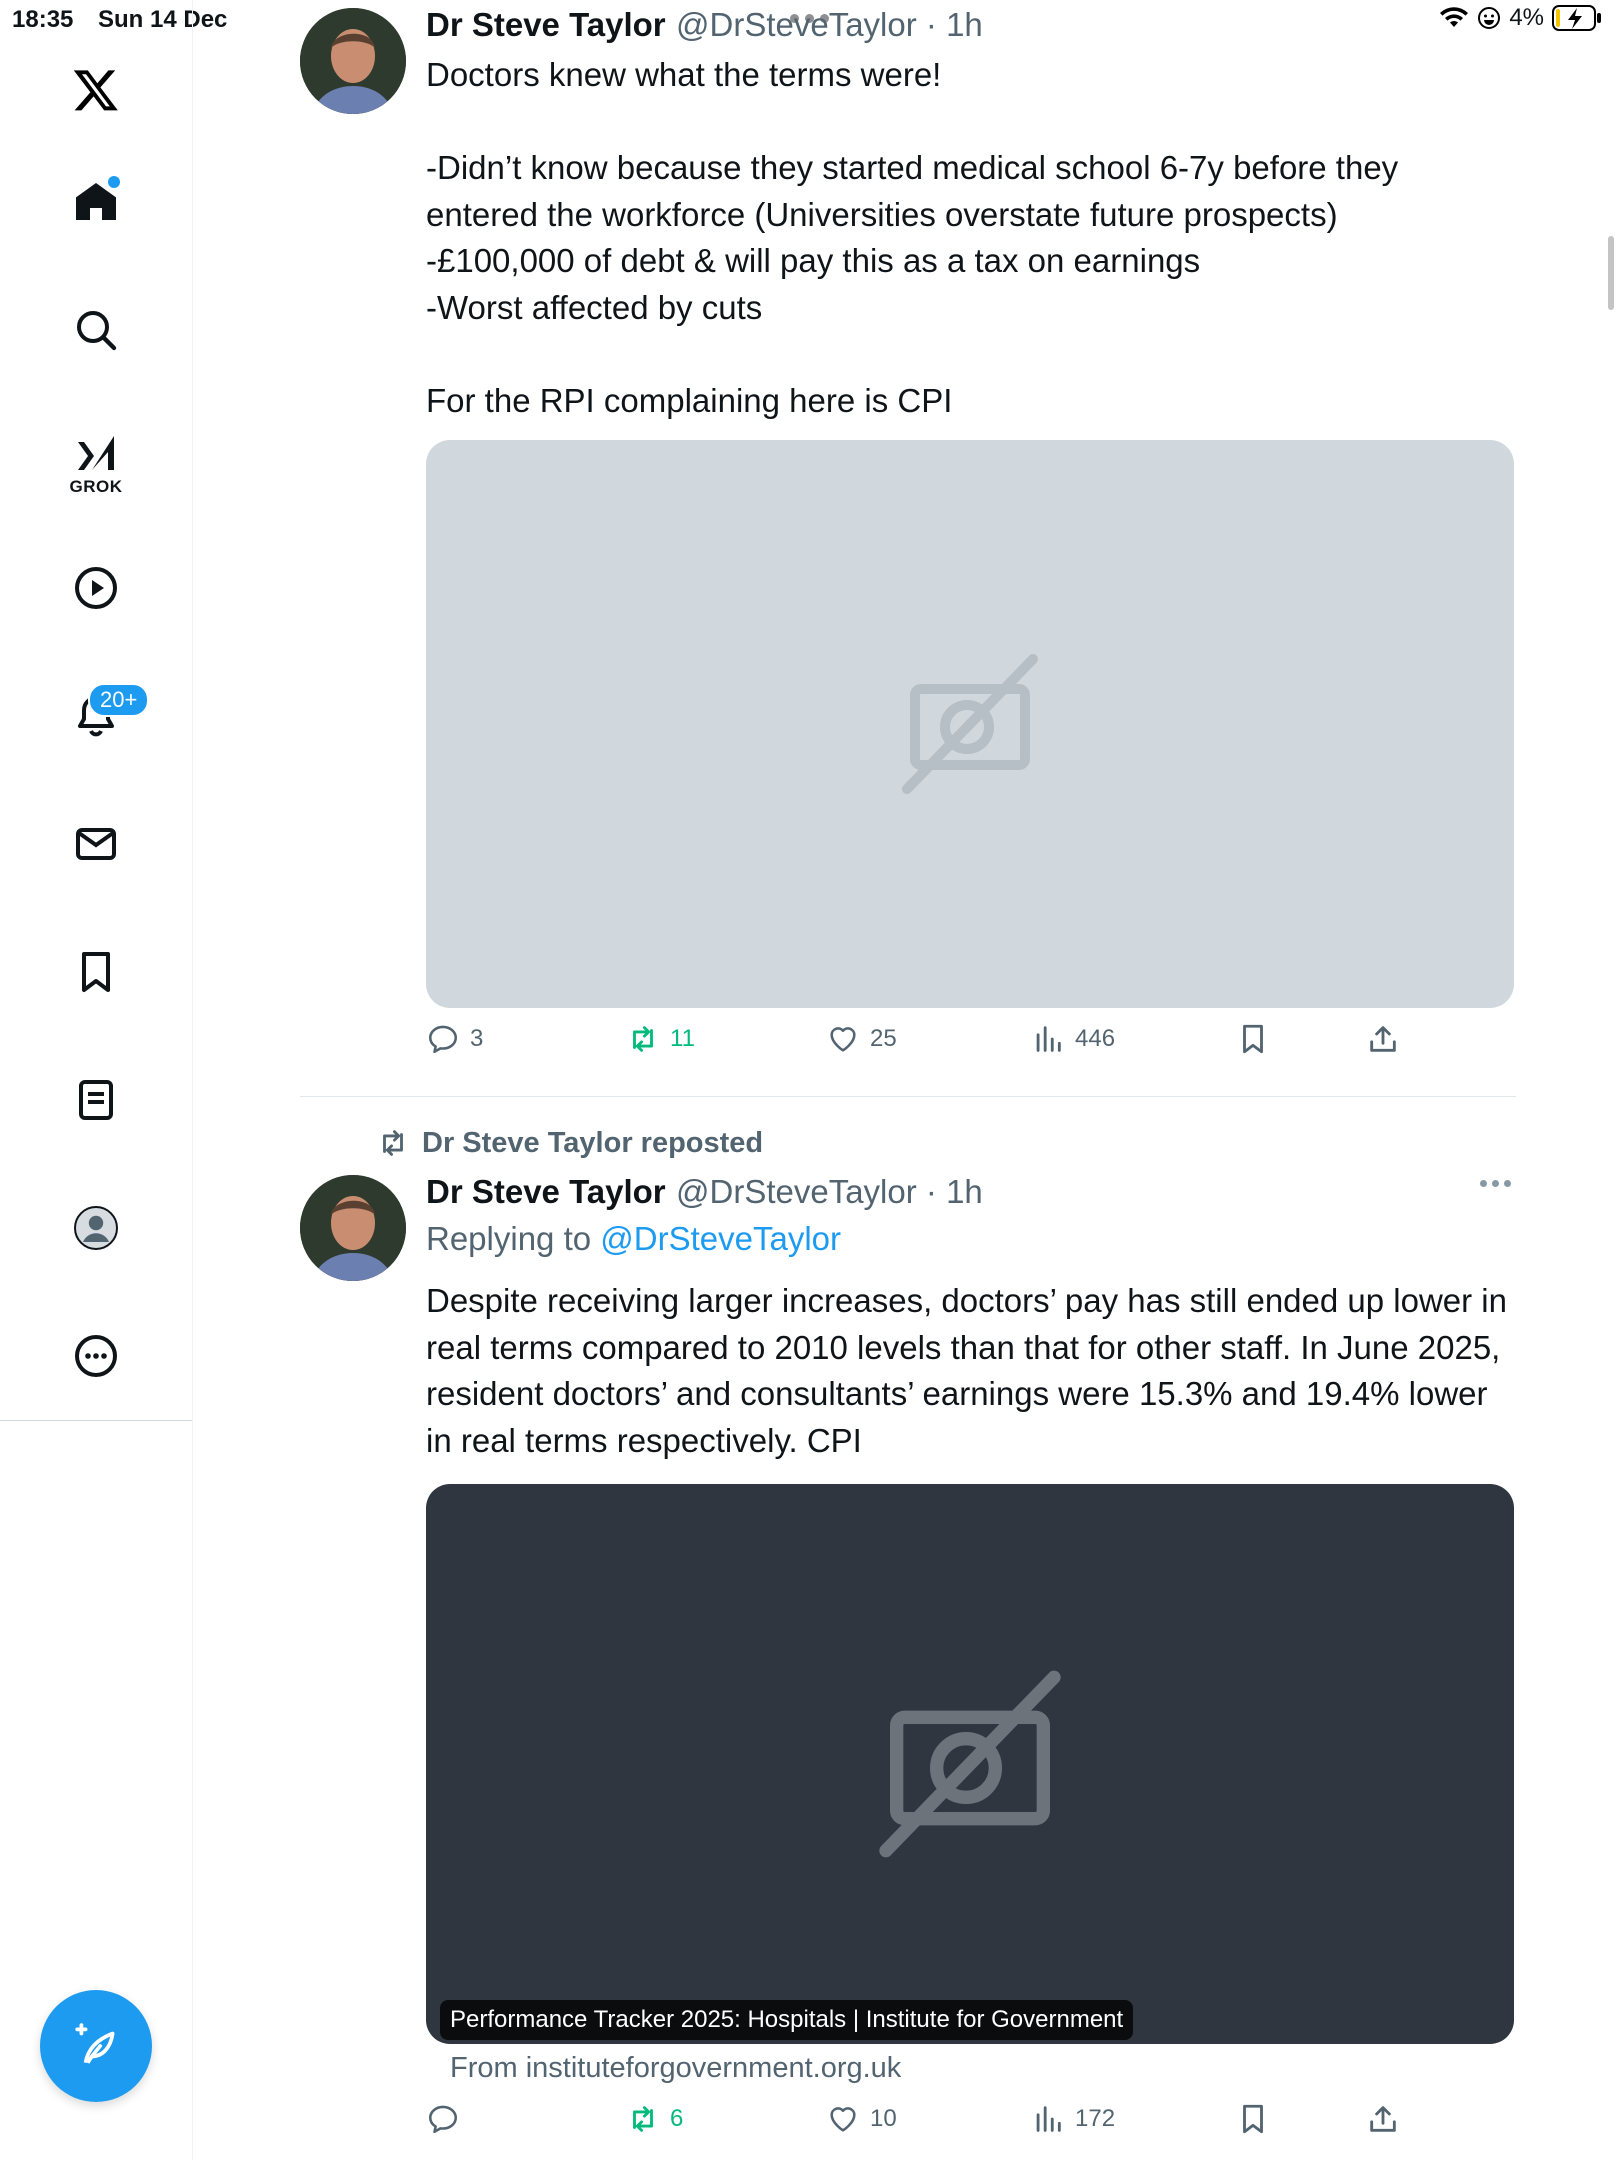  Describe the element at coordinates (677, 2118) in the screenshot. I see `repost-count: 6` at that location.